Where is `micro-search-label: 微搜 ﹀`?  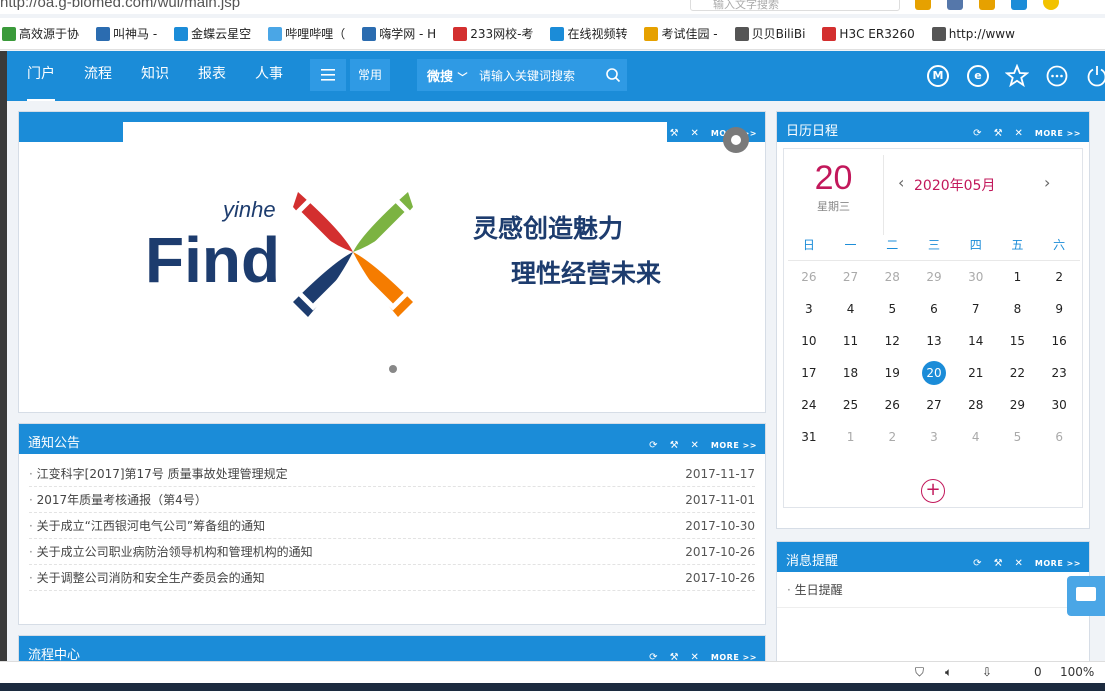 micro-search-label: 微搜 ﹀ is located at coordinates (448, 75).